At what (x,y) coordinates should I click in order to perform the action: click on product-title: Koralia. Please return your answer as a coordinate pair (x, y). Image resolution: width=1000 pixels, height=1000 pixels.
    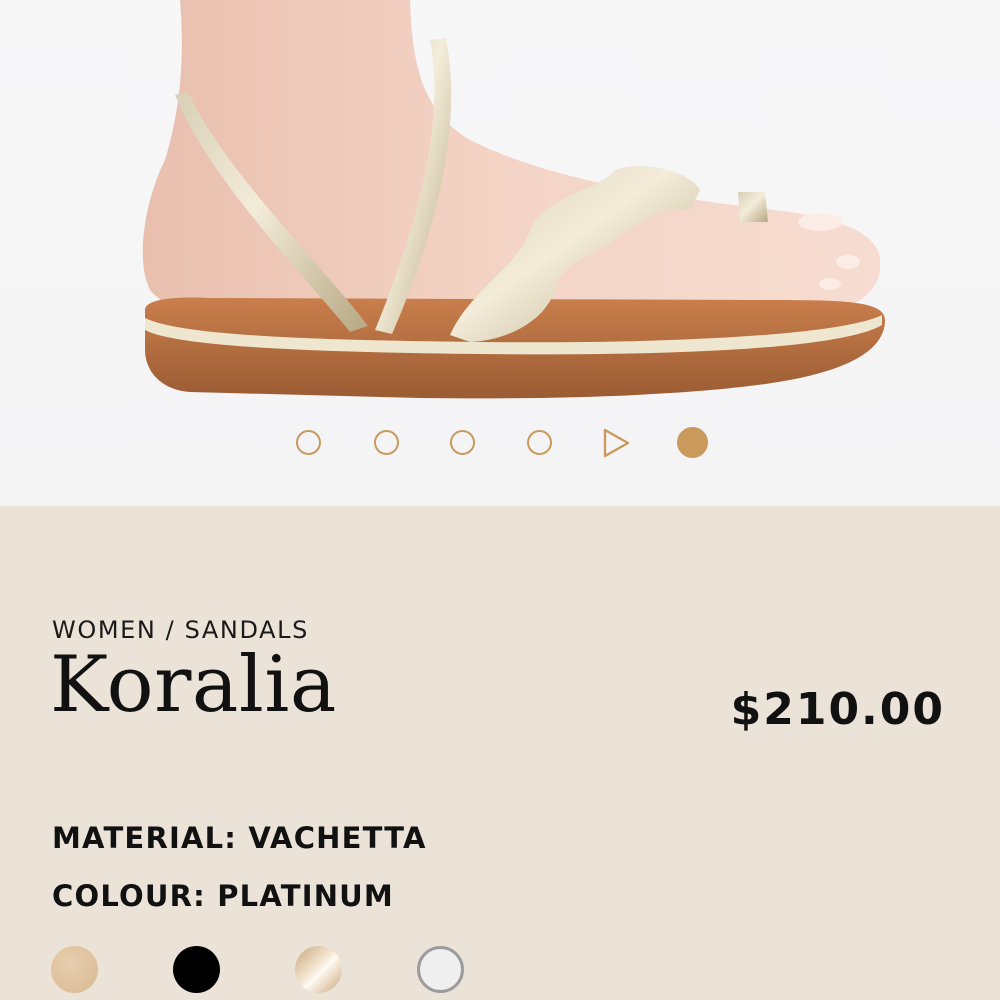
    Looking at the image, I should click on (193, 685).